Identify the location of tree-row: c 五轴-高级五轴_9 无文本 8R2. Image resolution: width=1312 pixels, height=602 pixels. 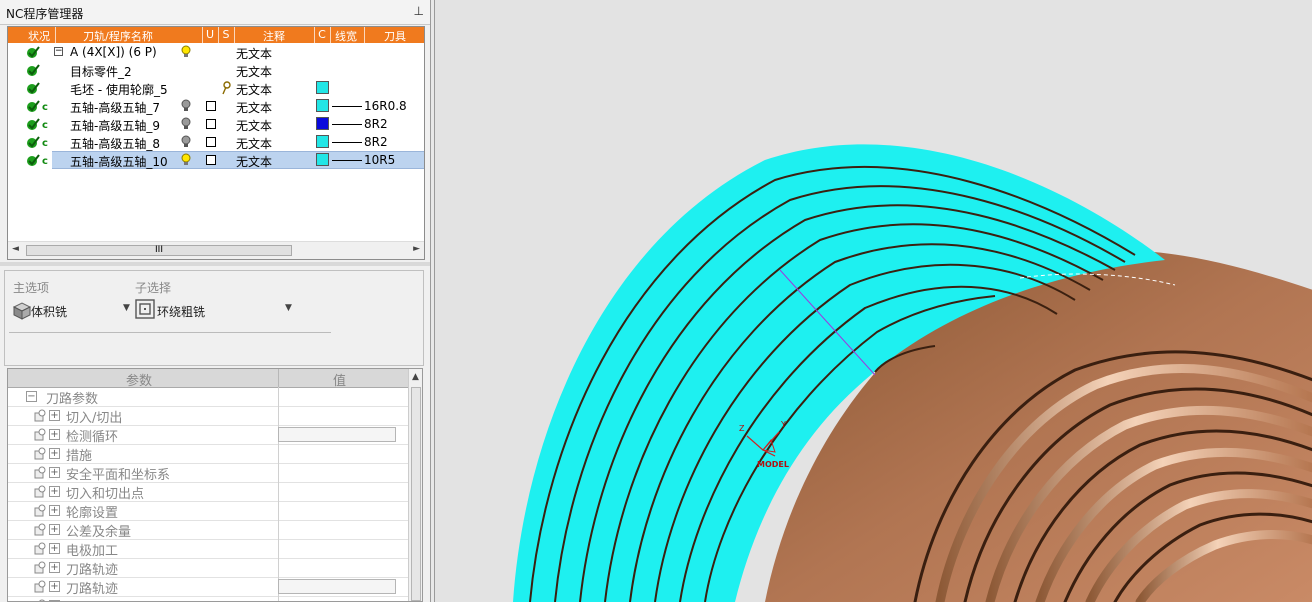
(216, 124).